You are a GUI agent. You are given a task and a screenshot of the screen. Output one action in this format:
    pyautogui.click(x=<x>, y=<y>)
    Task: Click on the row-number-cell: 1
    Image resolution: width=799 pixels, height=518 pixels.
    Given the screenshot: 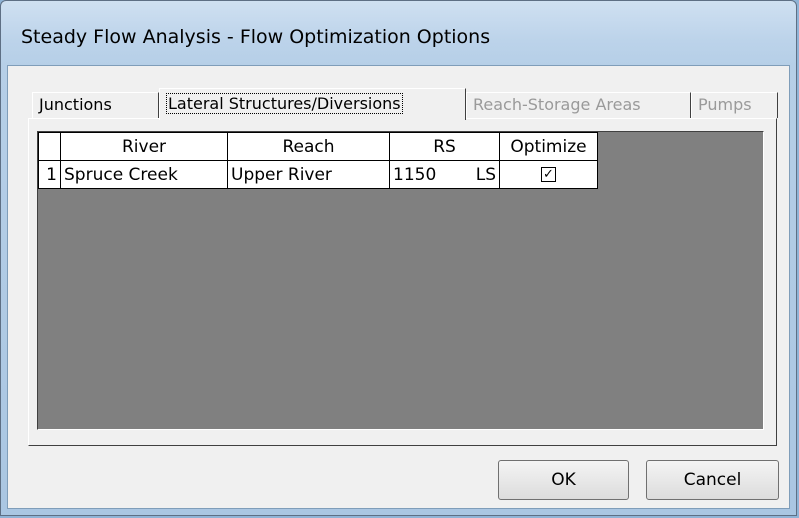 What is the action you would take?
    pyautogui.click(x=49, y=174)
    